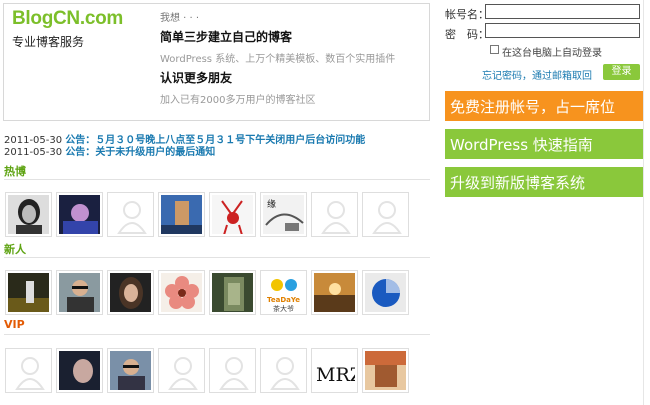 This screenshot has height=405, width=650. I want to click on promo-step-2-desc: 加入已有2000多万用户的博客社区, so click(238, 100).